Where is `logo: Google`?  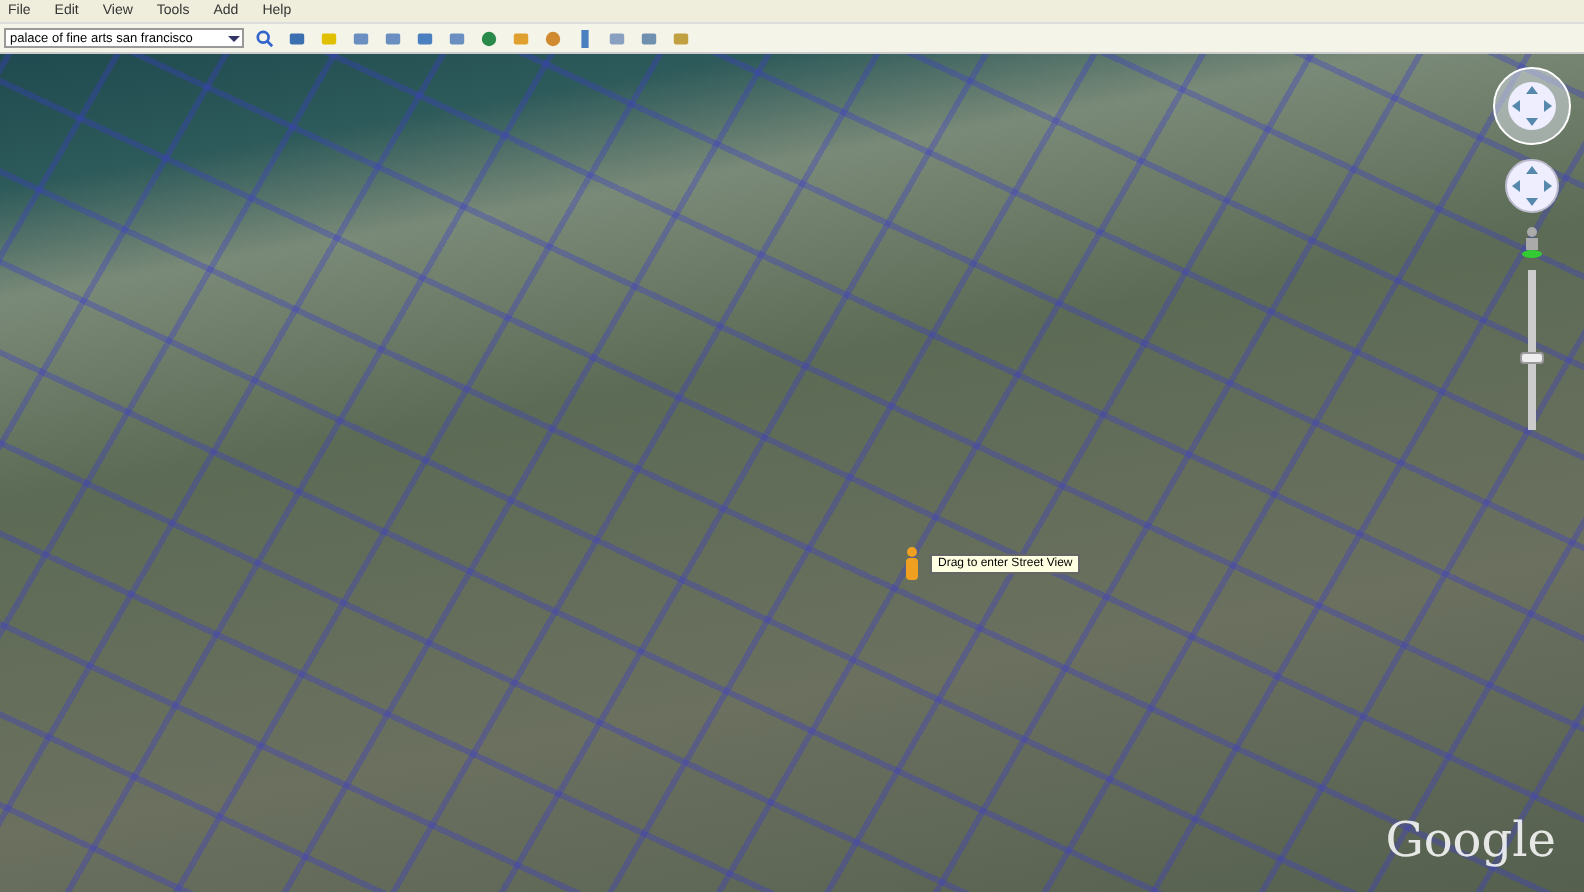 logo: Google is located at coordinates (1470, 840).